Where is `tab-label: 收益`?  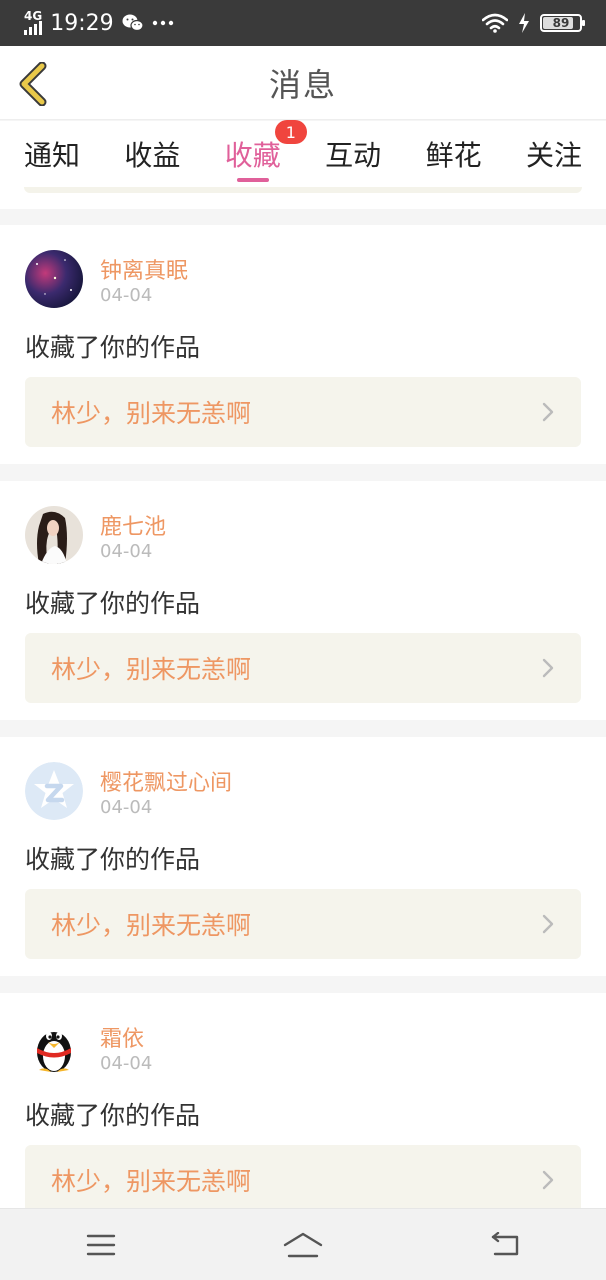 tab-label: 收益 is located at coordinates (152, 155).